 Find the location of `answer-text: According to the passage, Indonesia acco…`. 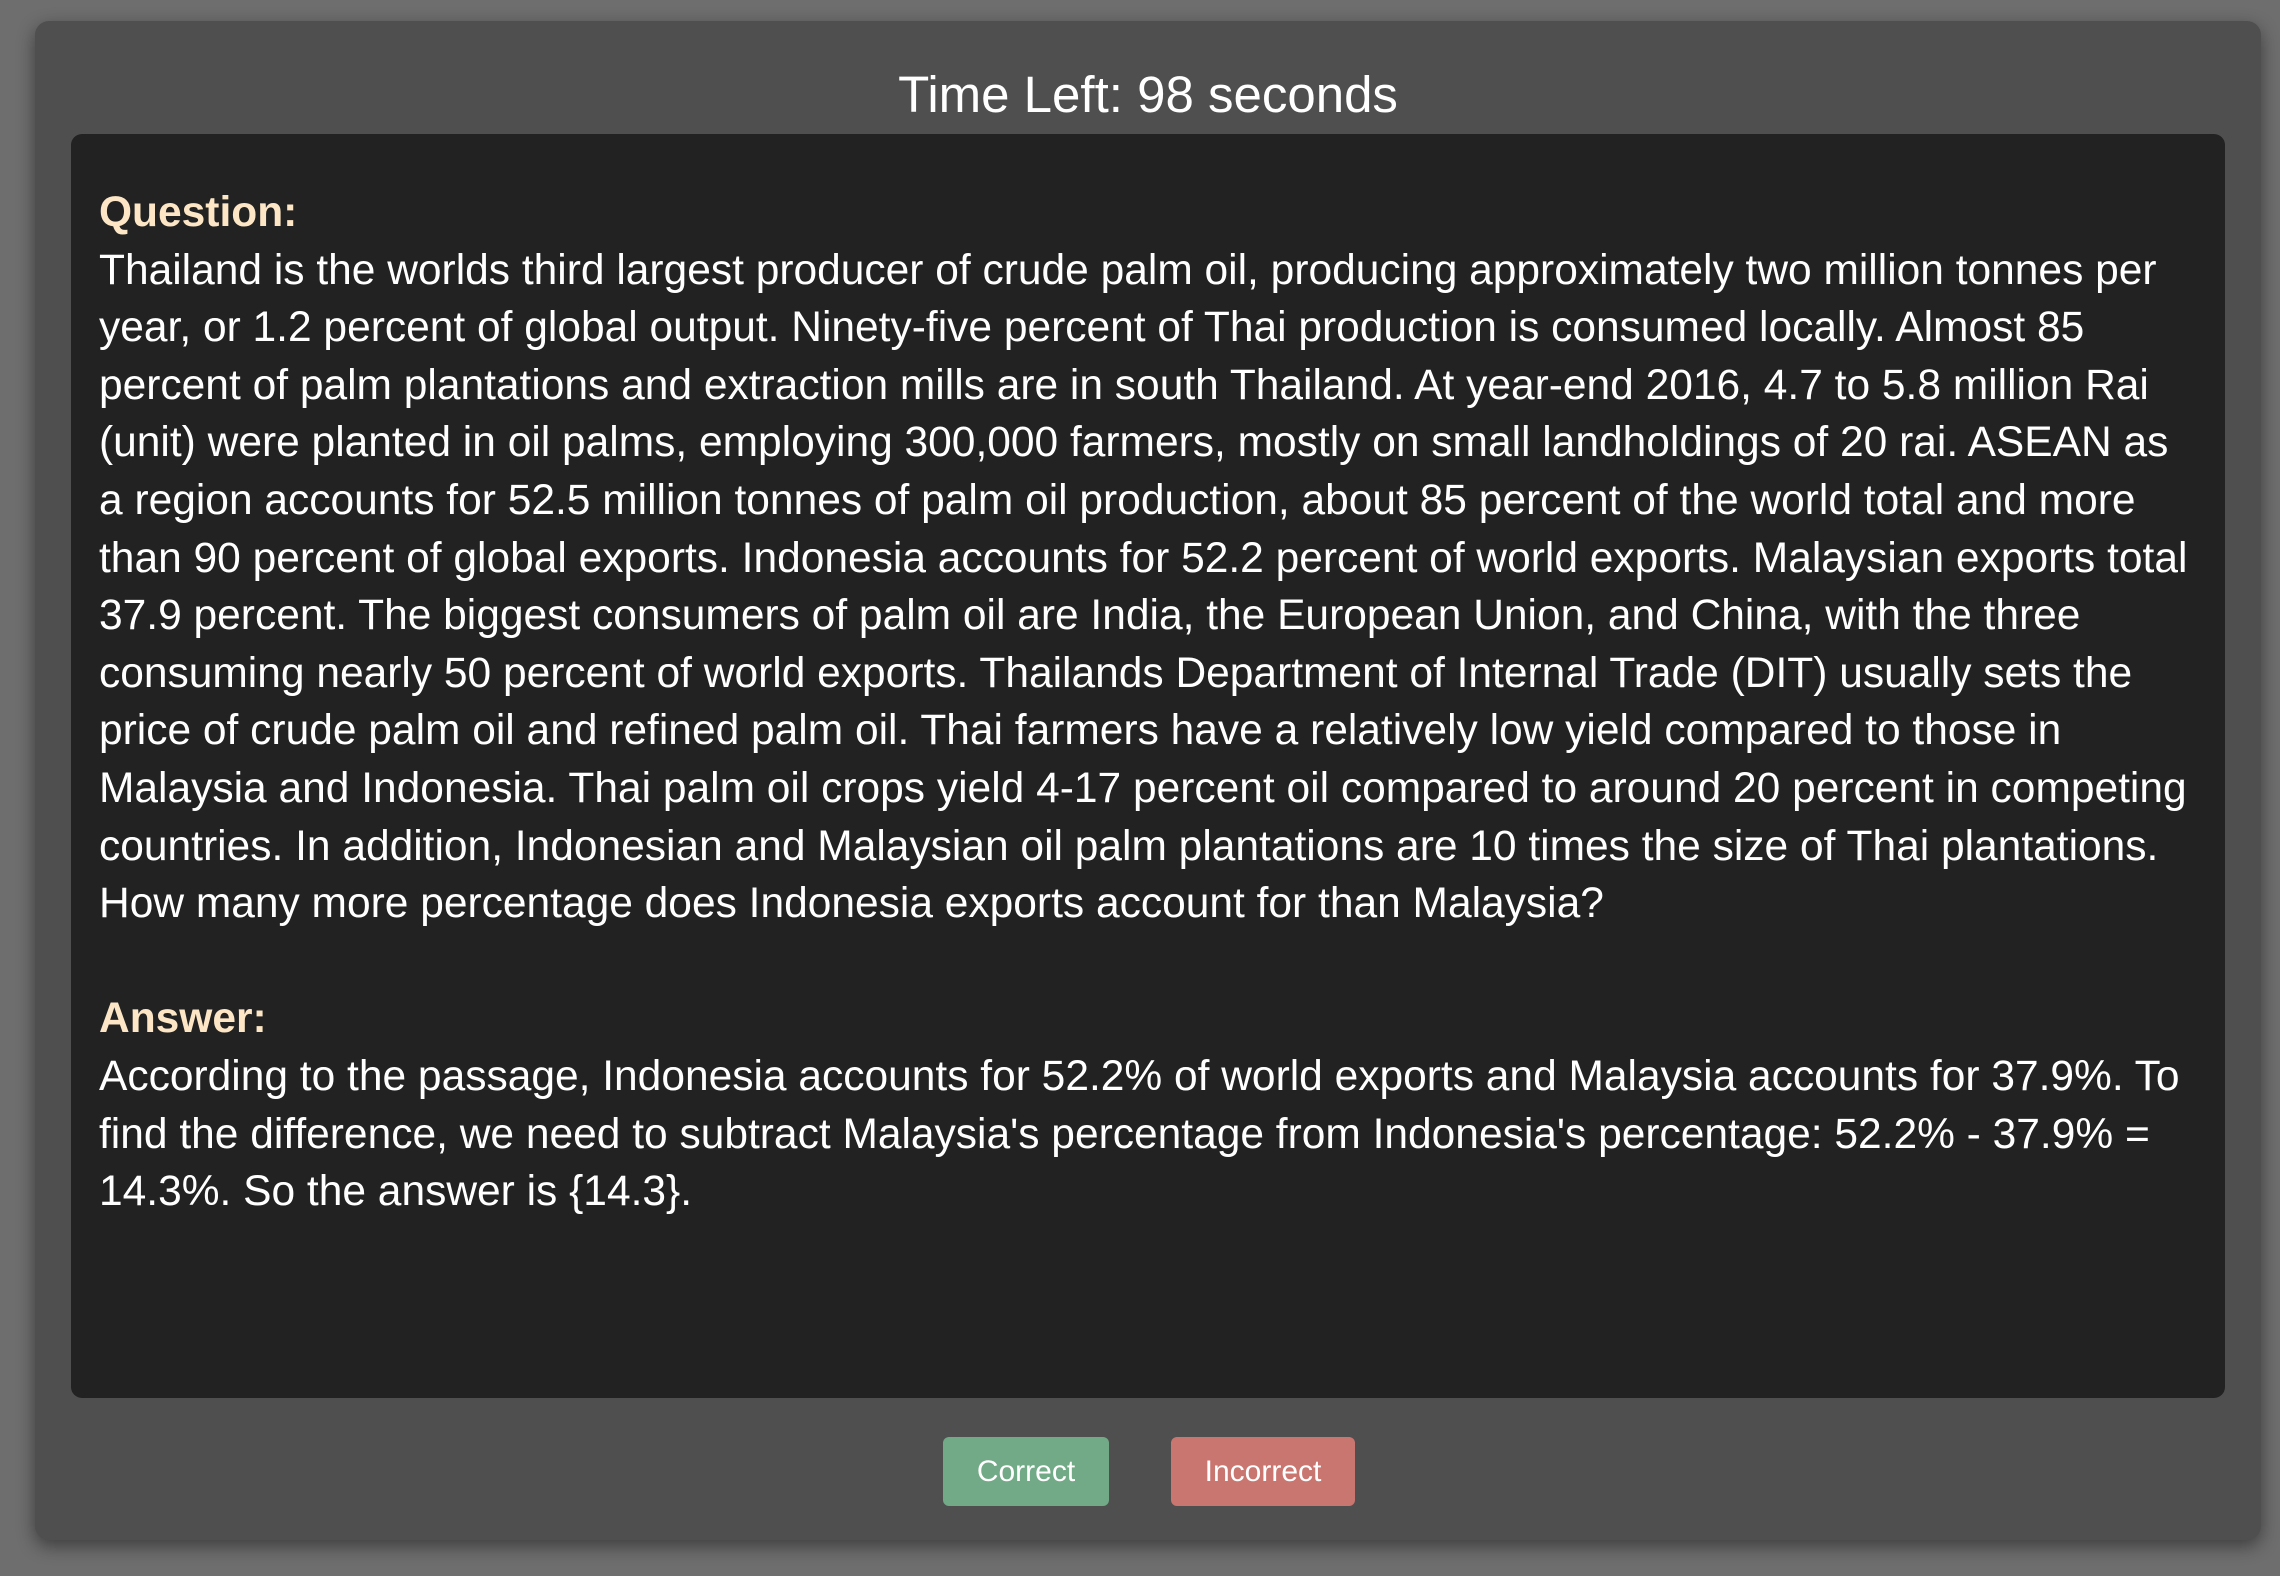

answer-text: According to the passage, Indonesia acco… is located at coordinates (1139, 1134).